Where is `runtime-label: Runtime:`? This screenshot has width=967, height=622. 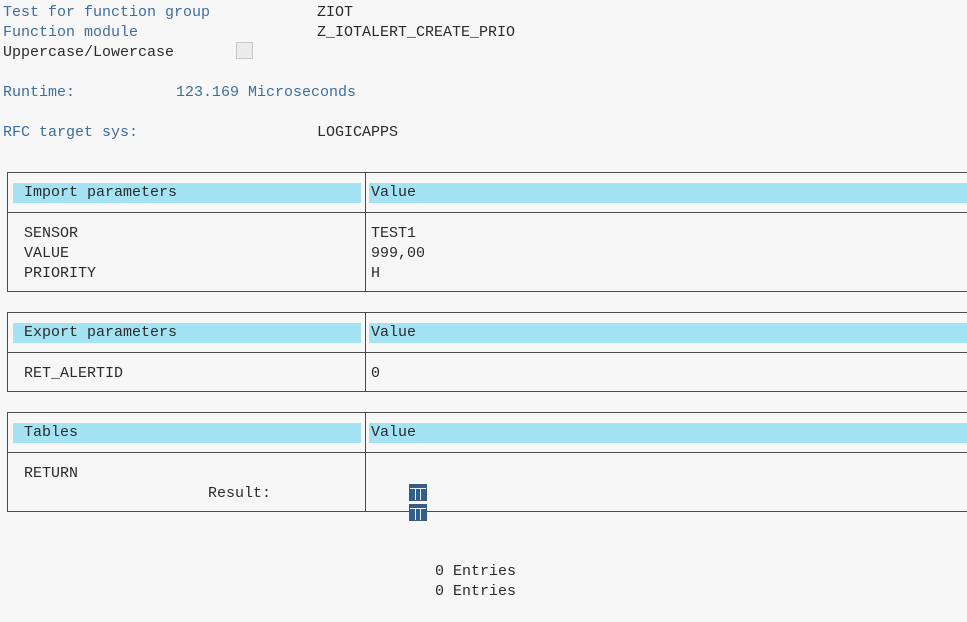
runtime-label: Runtime: is located at coordinates (39, 92).